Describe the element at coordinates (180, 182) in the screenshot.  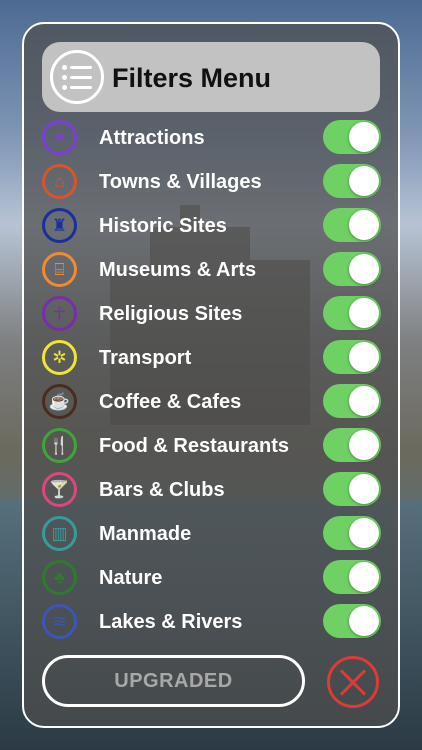
I see `filter-label: Towns & Villages` at that location.